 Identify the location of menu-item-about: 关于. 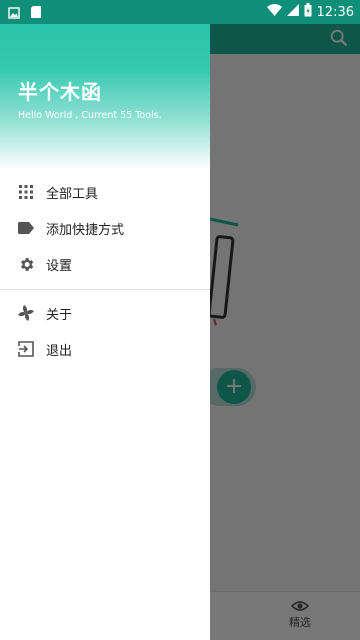
(105, 313).